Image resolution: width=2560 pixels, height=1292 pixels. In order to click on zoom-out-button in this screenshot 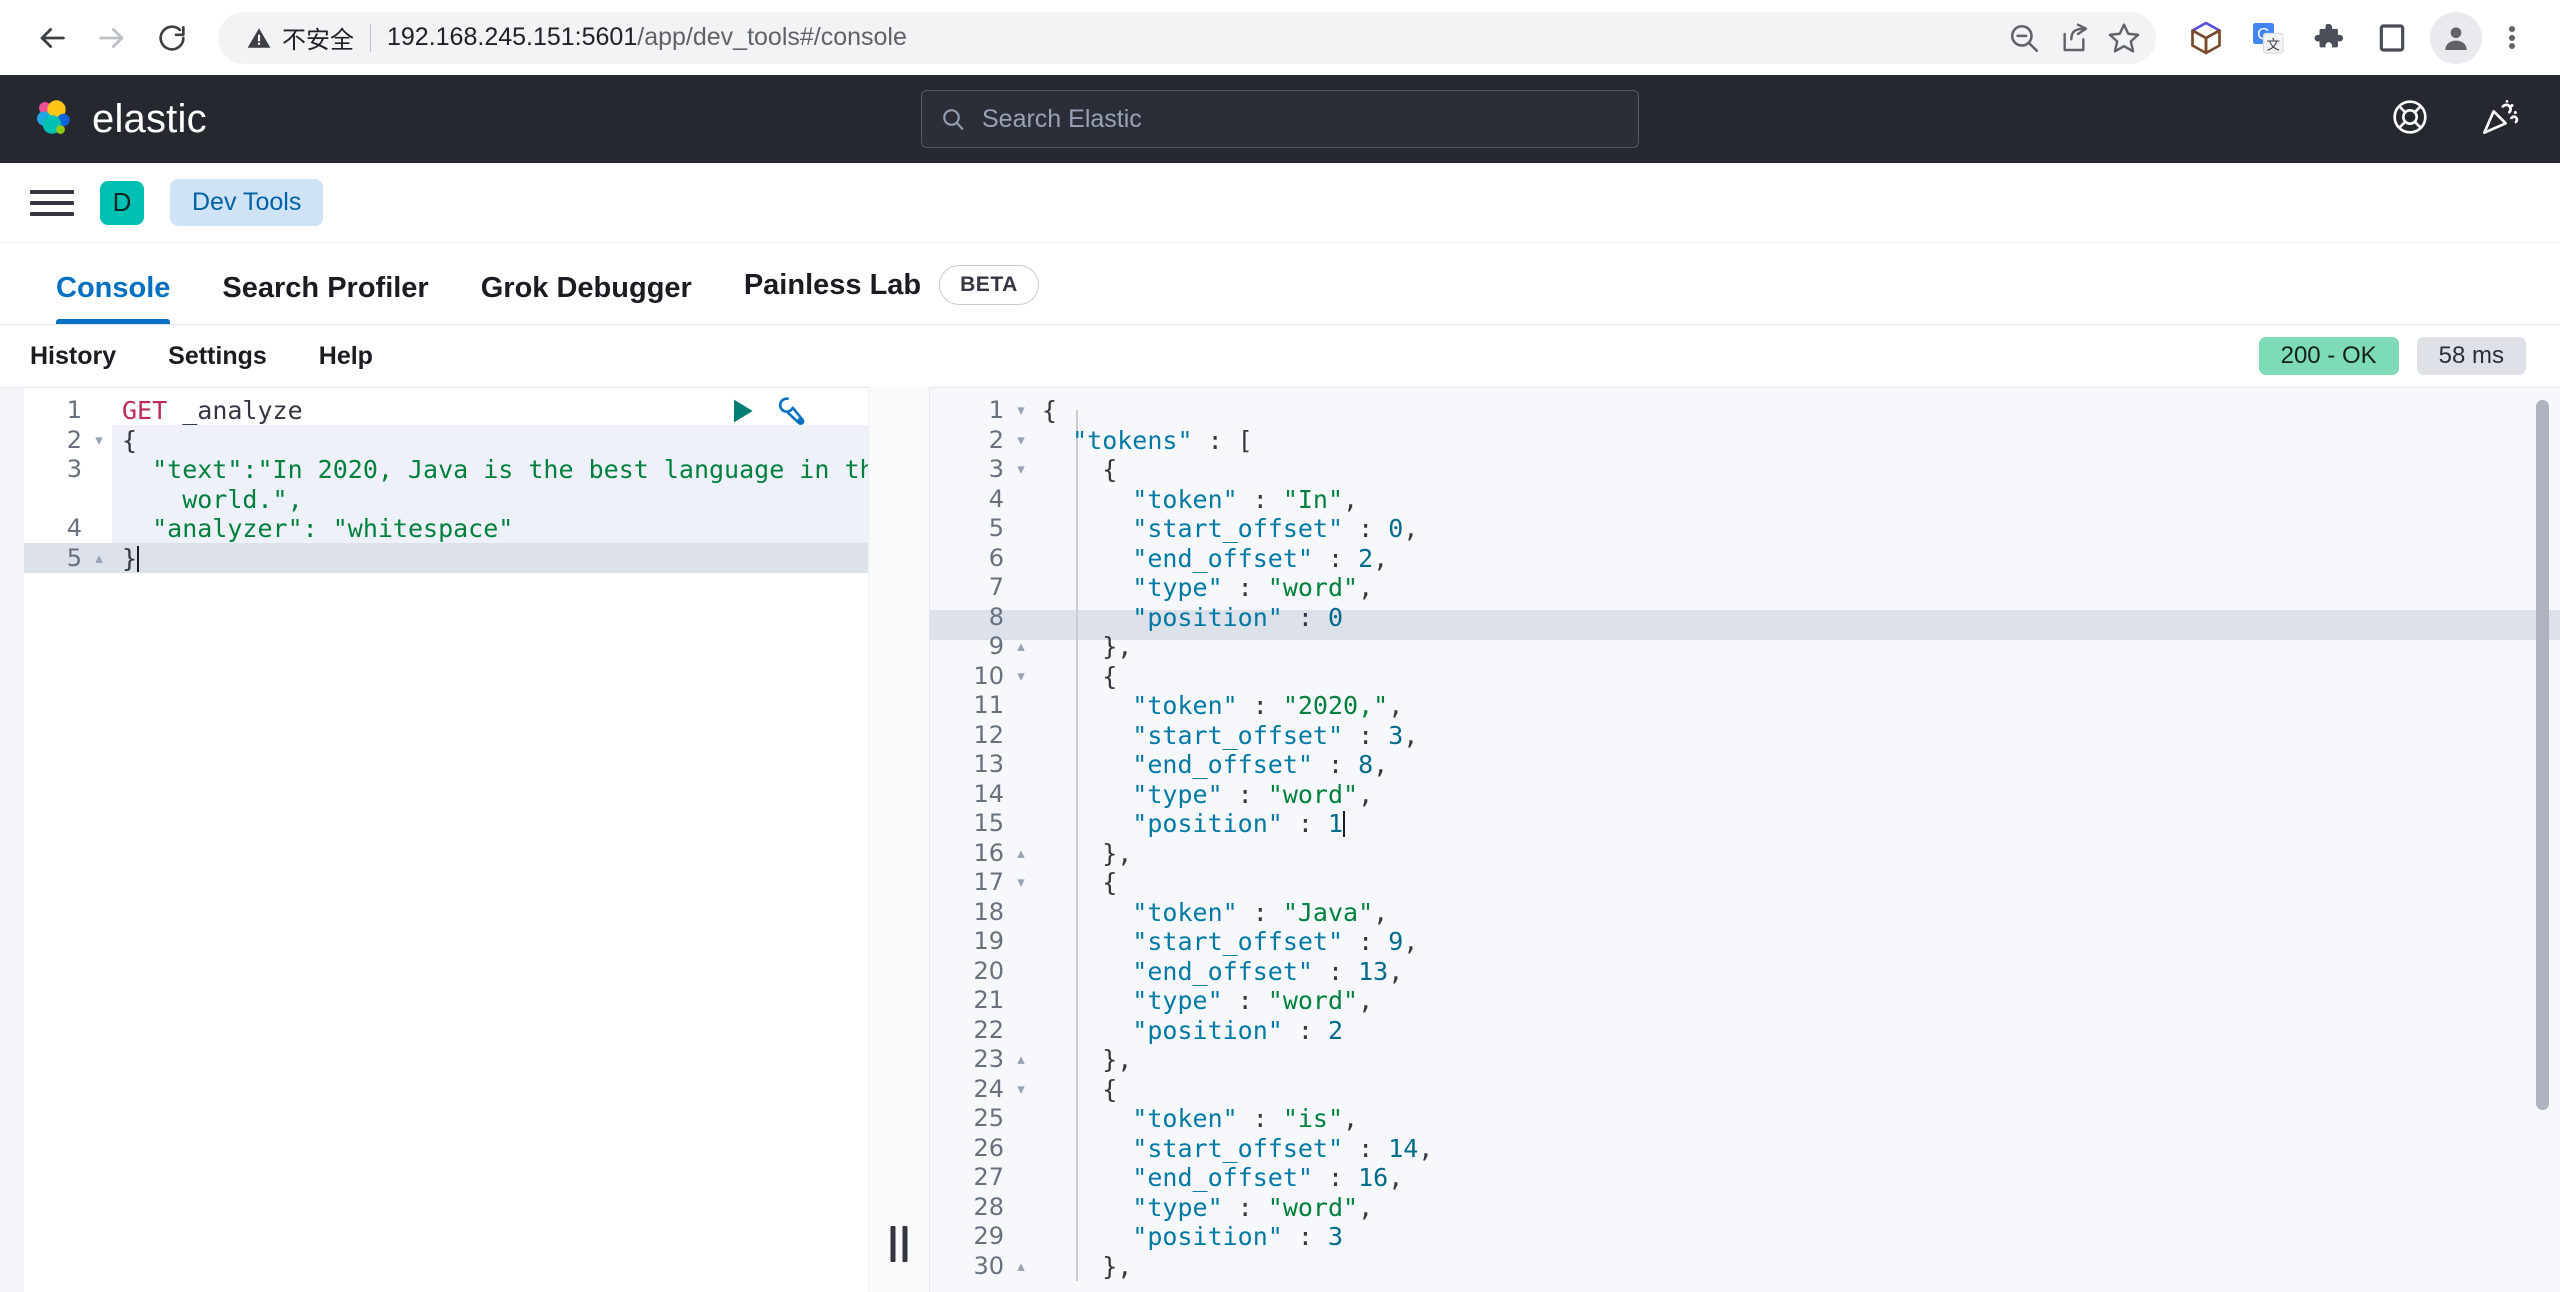, I will do `click(2024, 38)`.